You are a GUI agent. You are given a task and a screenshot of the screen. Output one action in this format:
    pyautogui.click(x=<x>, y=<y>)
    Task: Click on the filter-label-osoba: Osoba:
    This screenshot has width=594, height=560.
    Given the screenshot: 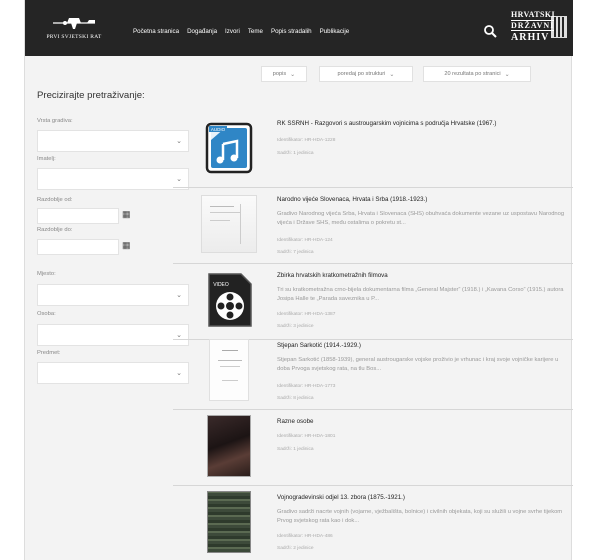 What is the action you would take?
    pyautogui.click(x=46, y=314)
    